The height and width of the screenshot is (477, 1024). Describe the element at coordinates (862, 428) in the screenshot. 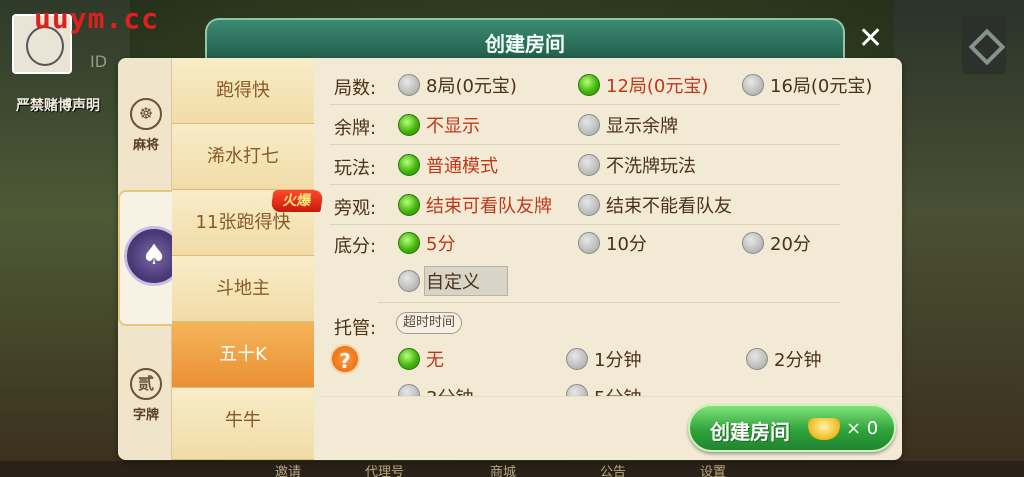

I see `create-room-cost: × 0` at that location.